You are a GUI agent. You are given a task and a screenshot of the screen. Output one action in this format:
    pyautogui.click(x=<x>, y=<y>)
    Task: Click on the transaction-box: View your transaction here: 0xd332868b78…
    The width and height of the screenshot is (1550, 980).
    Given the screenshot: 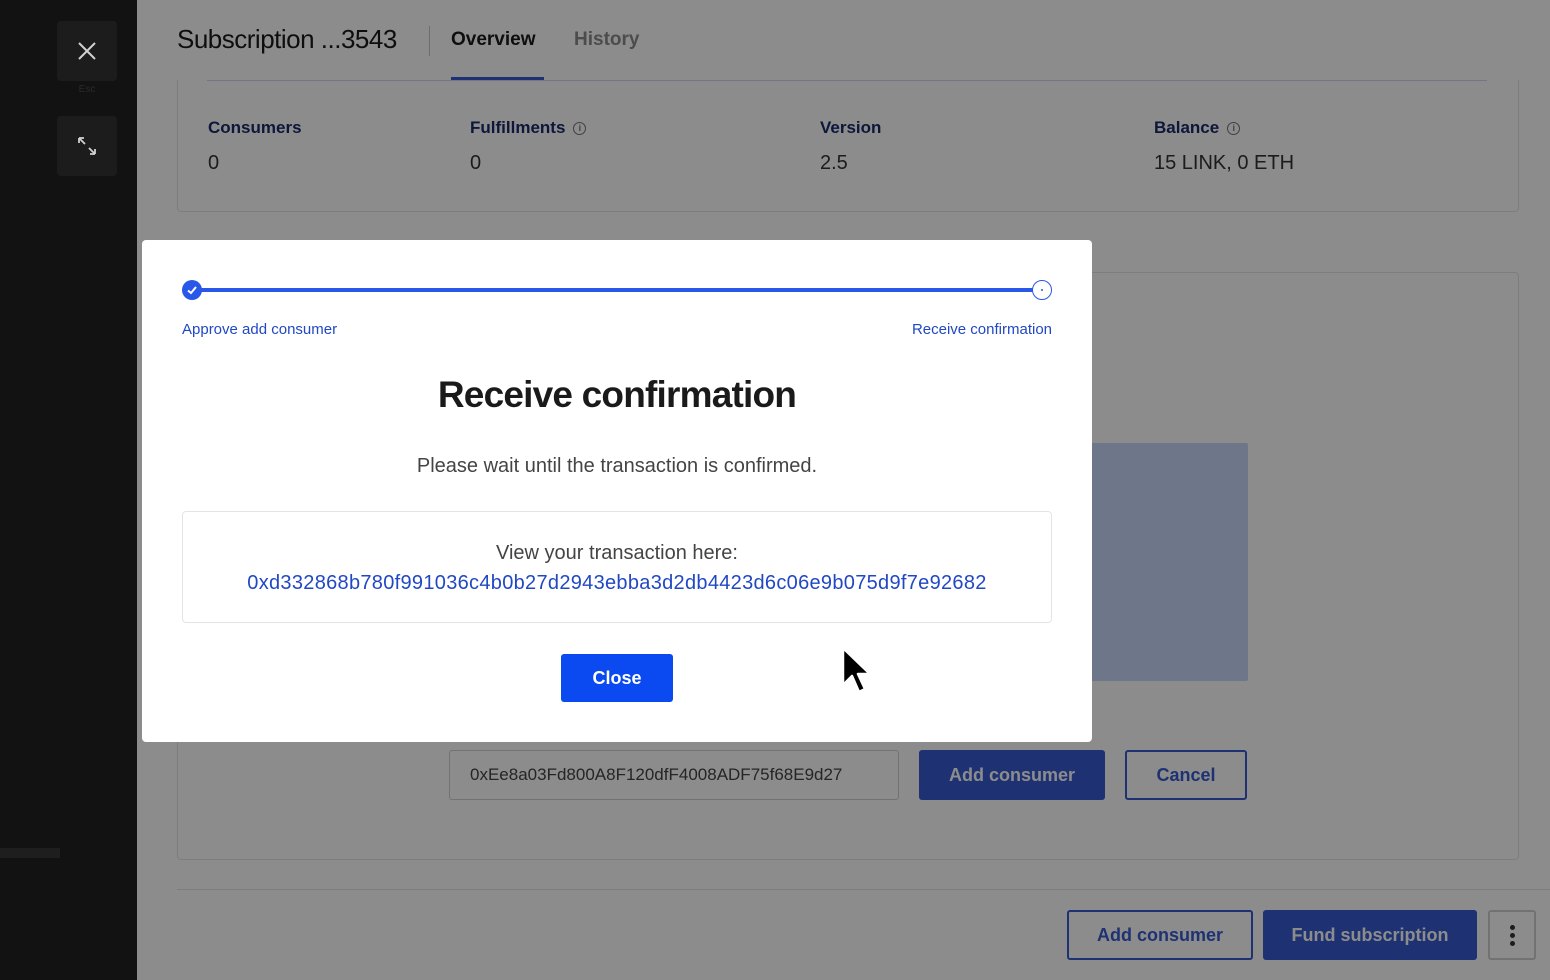 What is the action you would take?
    pyautogui.click(x=617, y=567)
    